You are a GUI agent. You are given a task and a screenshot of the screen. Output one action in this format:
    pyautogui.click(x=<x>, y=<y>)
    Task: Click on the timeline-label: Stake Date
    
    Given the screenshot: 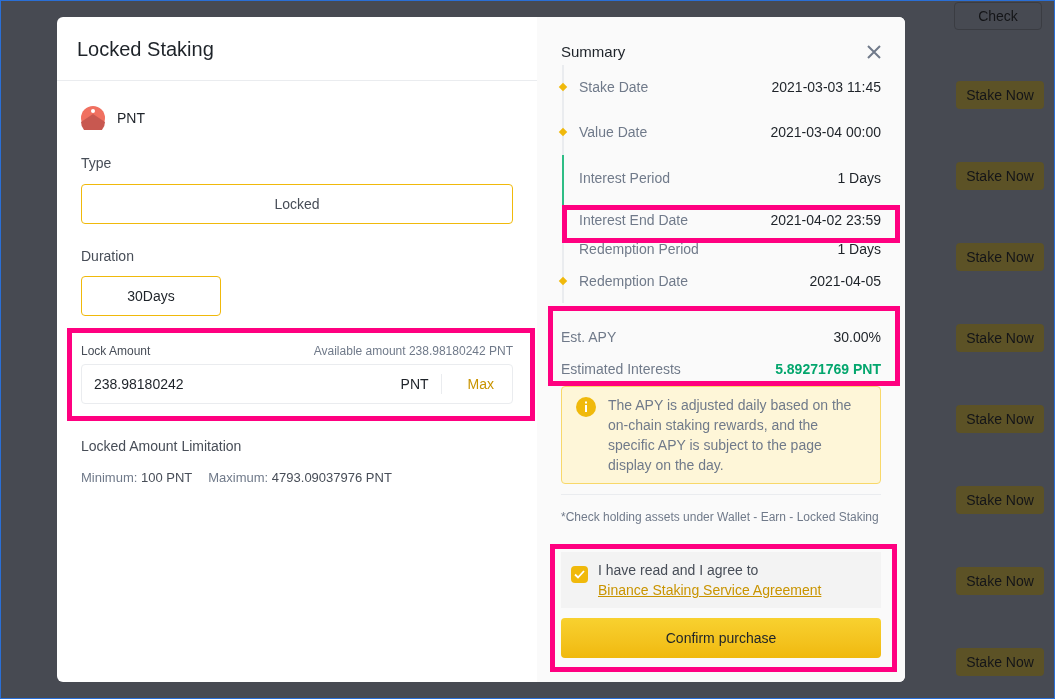 What is the action you would take?
    pyautogui.click(x=614, y=87)
    